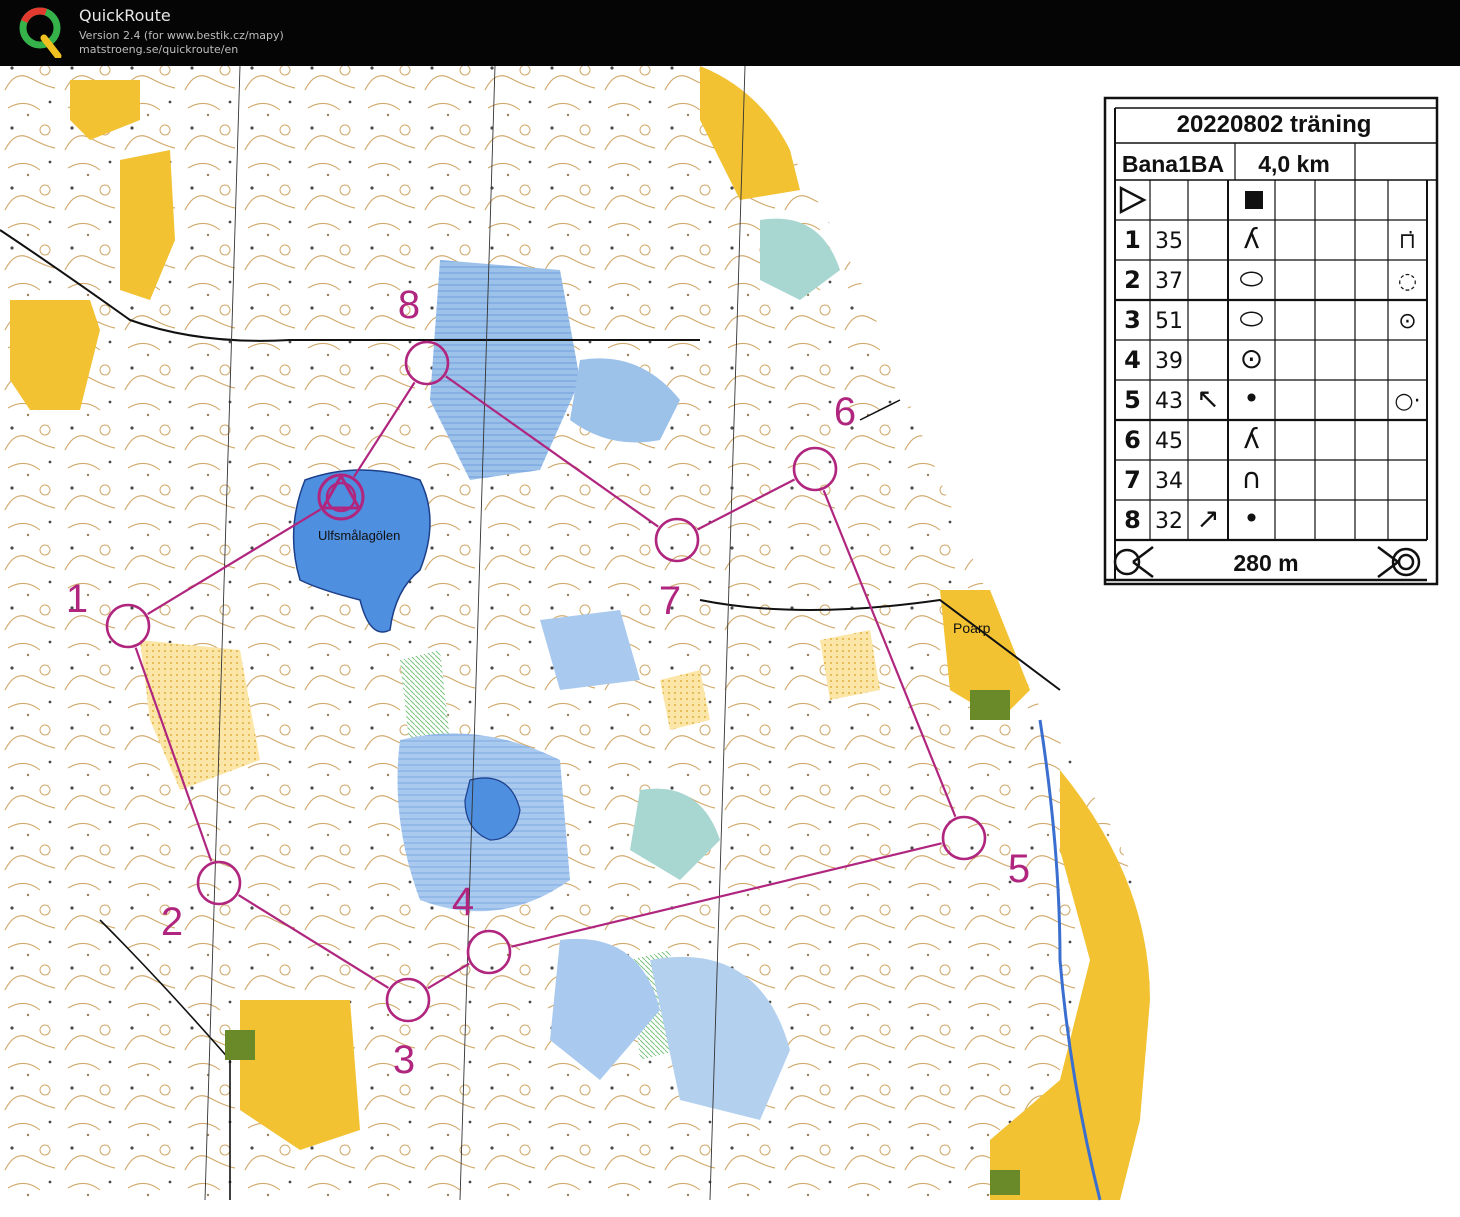  Describe the element at coordinates (1132, 280) in the screenshot. I see `description-control-number: 2` at that location.